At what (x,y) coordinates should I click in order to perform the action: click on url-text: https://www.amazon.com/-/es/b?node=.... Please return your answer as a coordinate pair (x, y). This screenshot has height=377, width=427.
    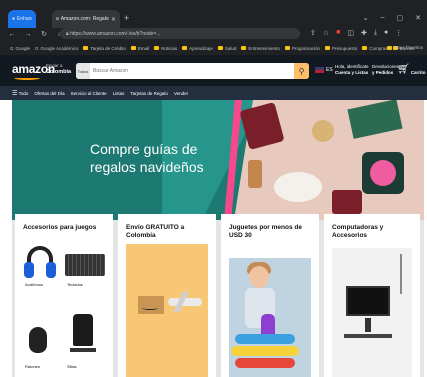
    Looking at the image, I should click on (115, 33).